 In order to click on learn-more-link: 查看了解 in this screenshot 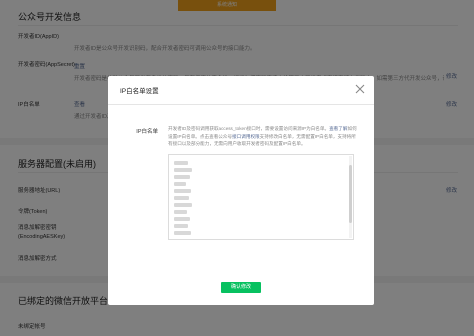, I will do `click(338, 128)`.